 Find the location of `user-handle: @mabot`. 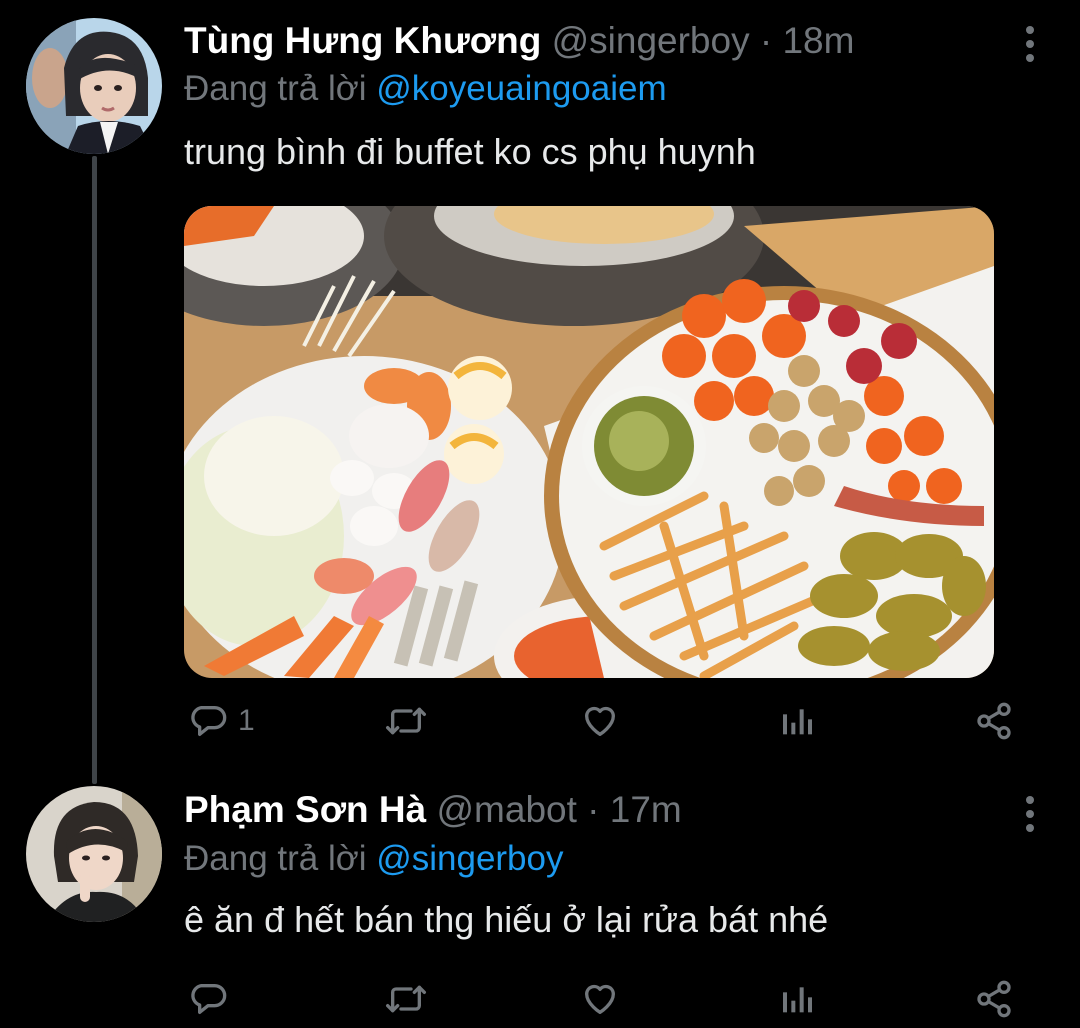

user-handle: @mabot is located at coordinates (506, 809).